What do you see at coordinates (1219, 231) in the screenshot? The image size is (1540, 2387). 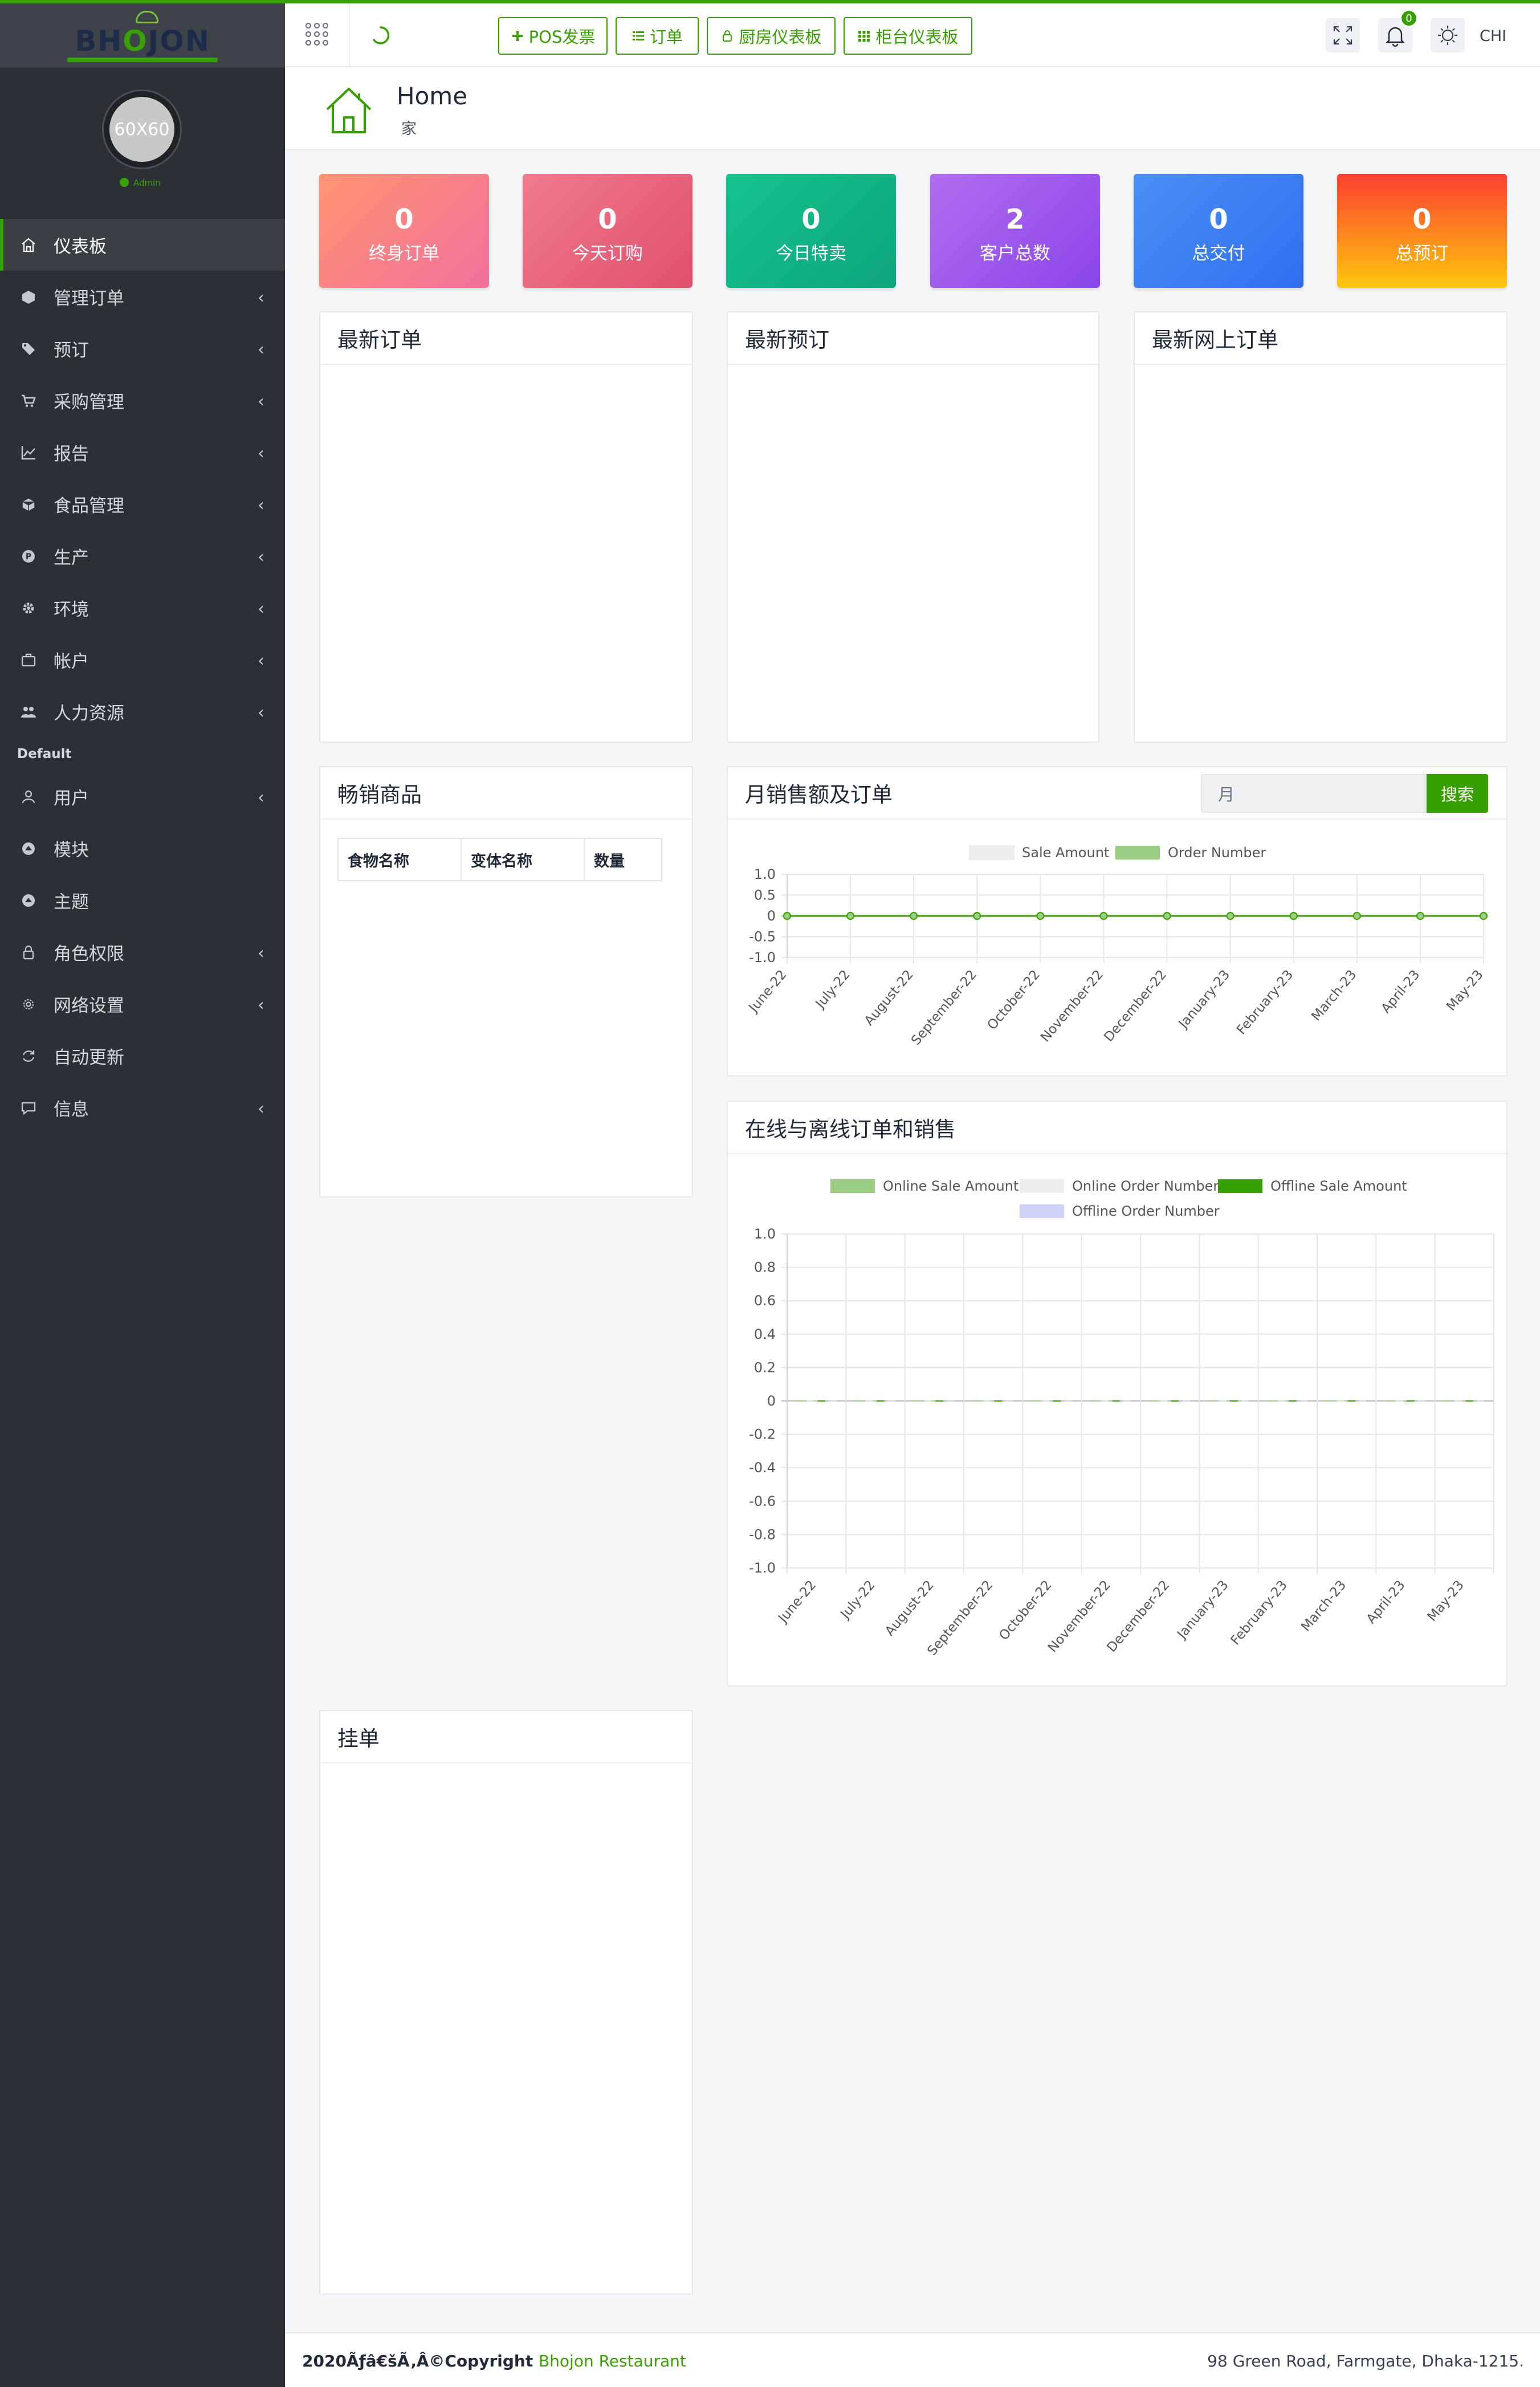 I see `stat-card-total-delivered: 0 总交付` at bounding box center [1219, 231].